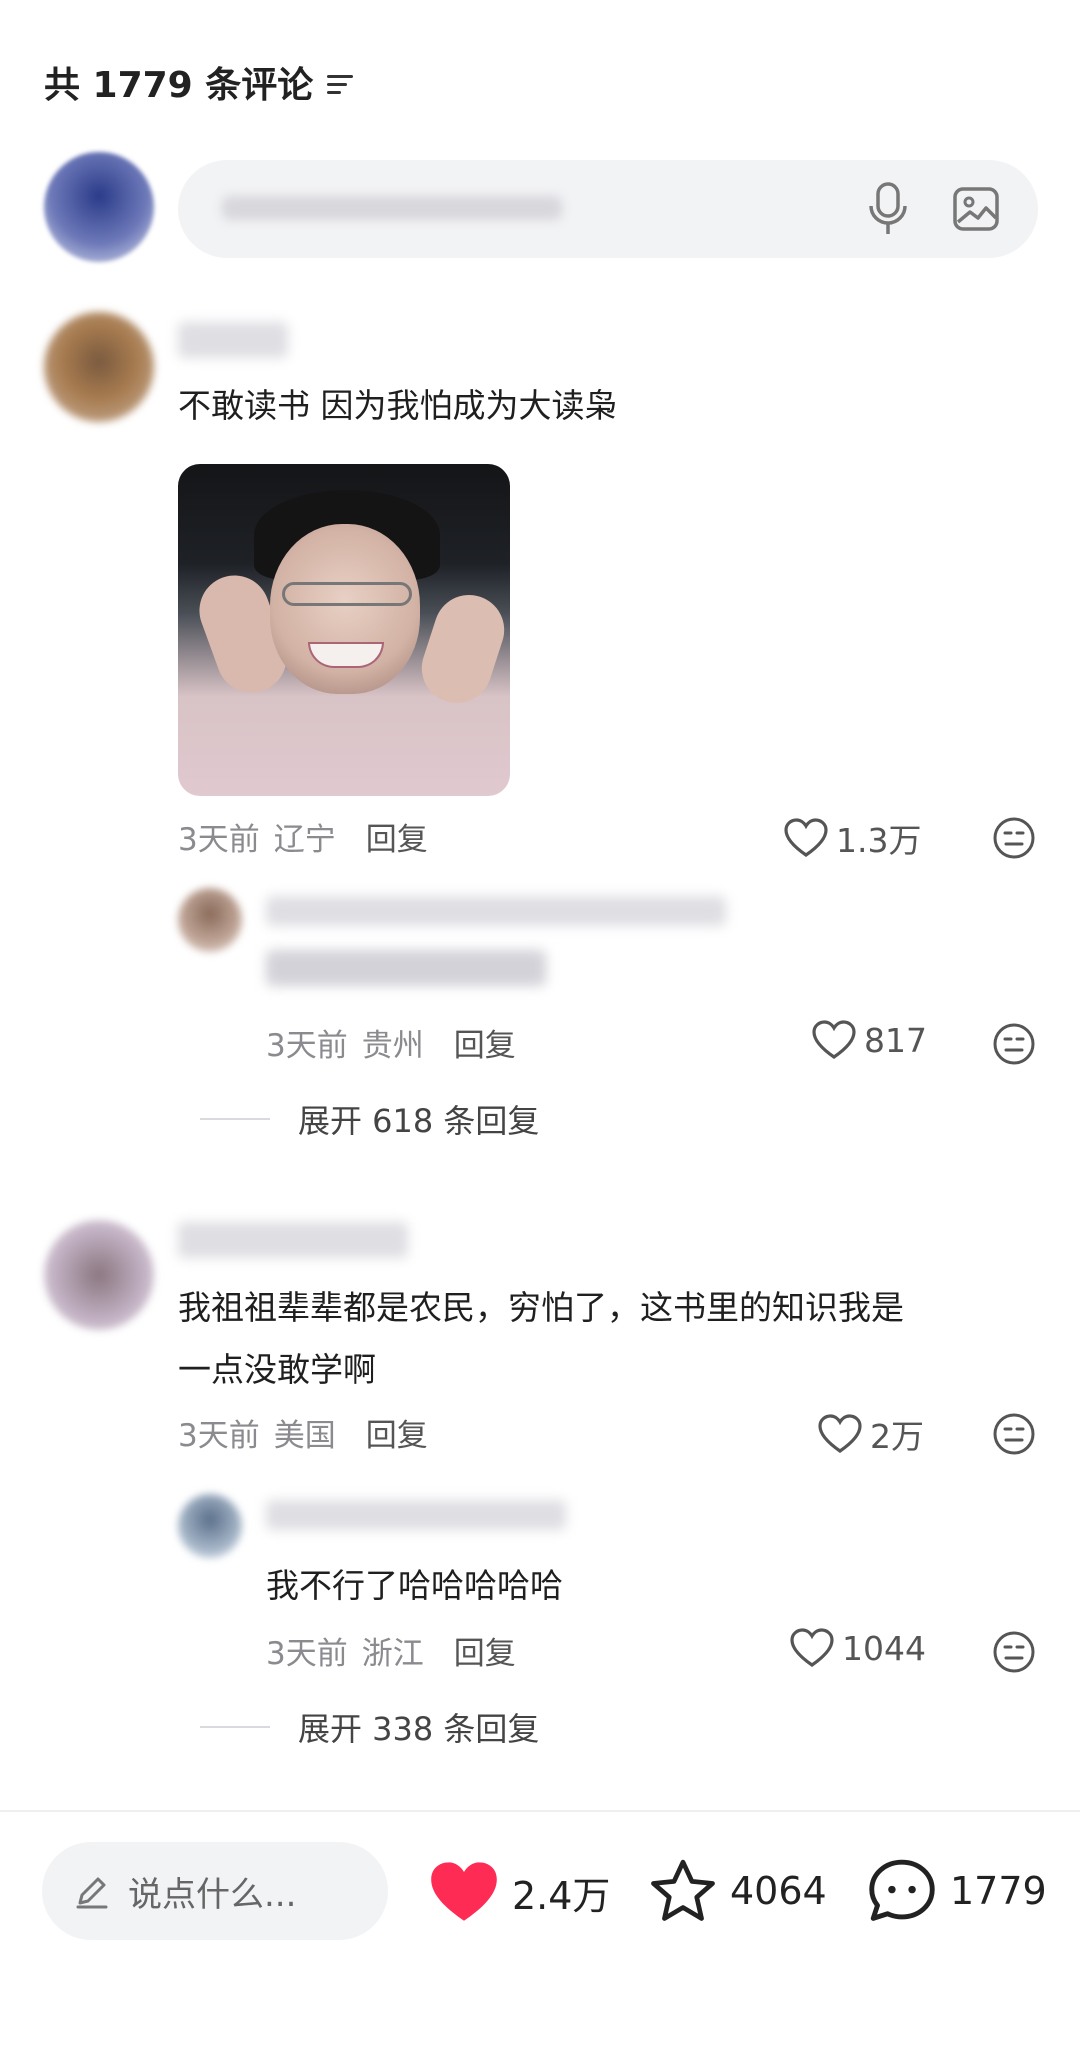 This screenshot has width=1080, height=2060. I want to click on comment-count-label: 共 1779 条评论, so click(179, 85).